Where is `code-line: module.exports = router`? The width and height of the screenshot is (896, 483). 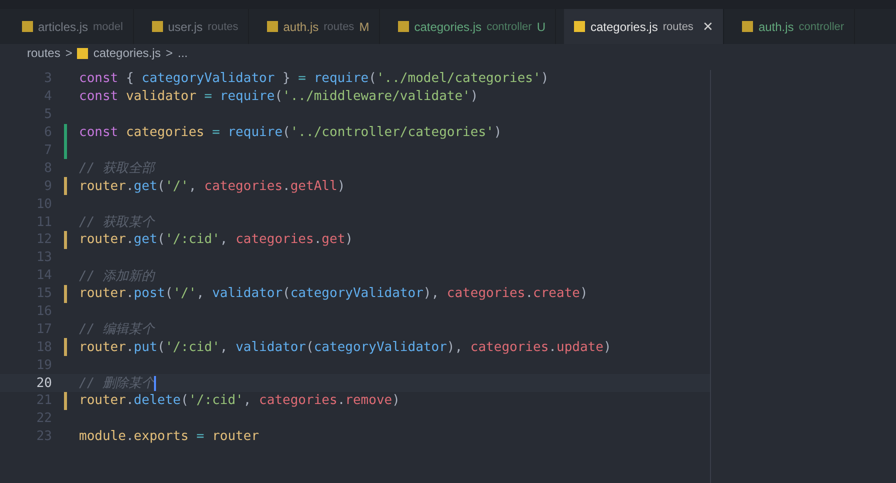
code-line: module.exports = router is located at coordinates (169, 436).